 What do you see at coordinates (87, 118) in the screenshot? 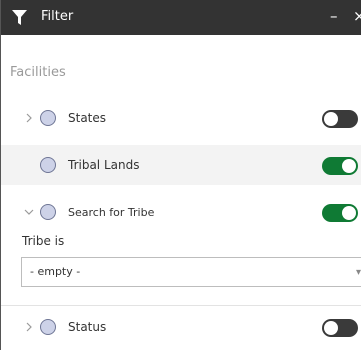
I see `layer-label-states: States` at bounding box center [87, 118].